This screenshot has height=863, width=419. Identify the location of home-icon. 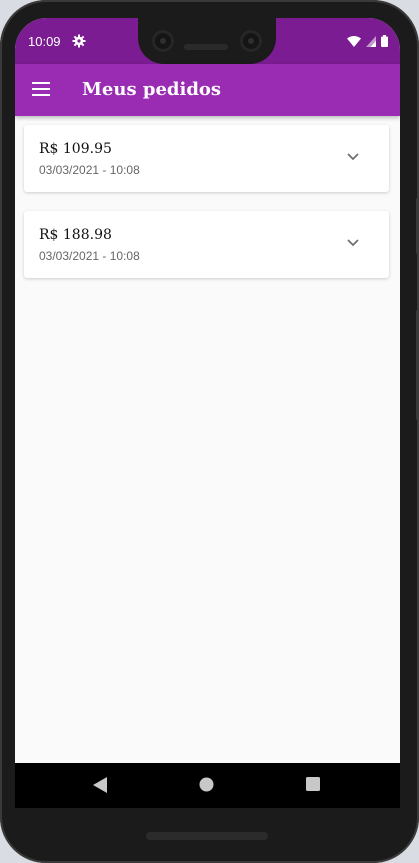
(206, 784).